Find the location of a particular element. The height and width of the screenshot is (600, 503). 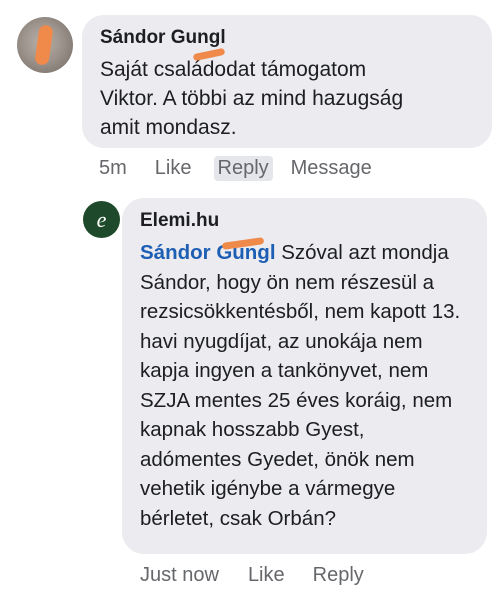

commenter-avatar is located at coordinates (45, 45).